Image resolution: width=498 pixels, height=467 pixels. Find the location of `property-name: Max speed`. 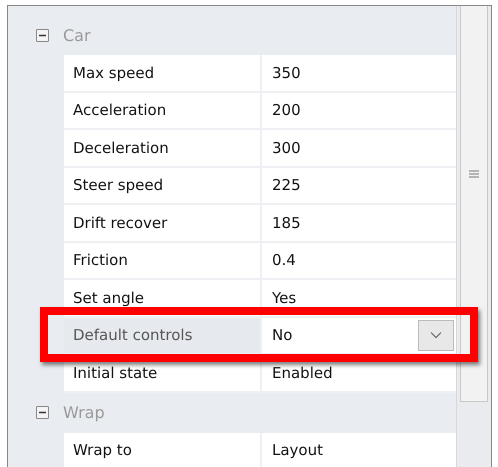

property-name: Max speed is located at coordinates (163, 72).